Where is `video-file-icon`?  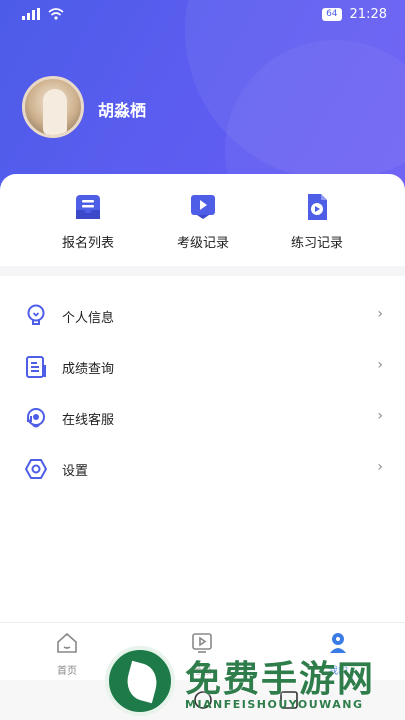
video-file-icon is located at coordinates (317, 207).